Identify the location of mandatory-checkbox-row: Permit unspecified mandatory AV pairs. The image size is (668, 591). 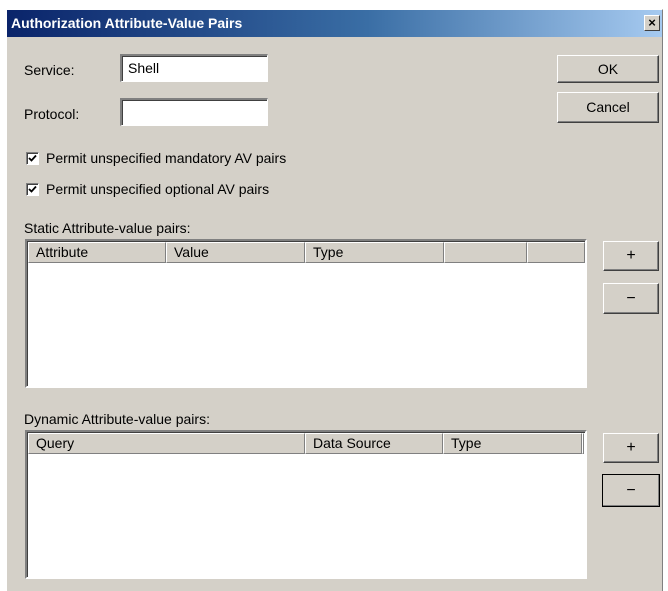
(156, 158).